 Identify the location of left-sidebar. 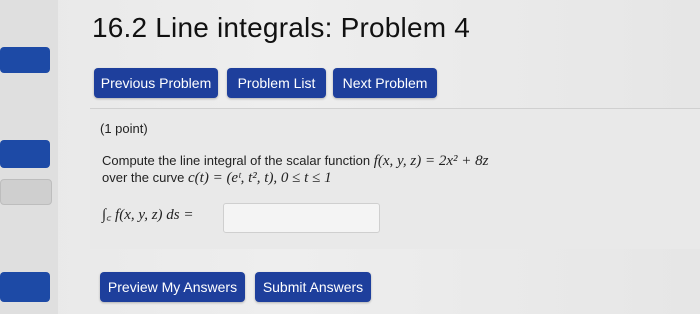
(29, 157).